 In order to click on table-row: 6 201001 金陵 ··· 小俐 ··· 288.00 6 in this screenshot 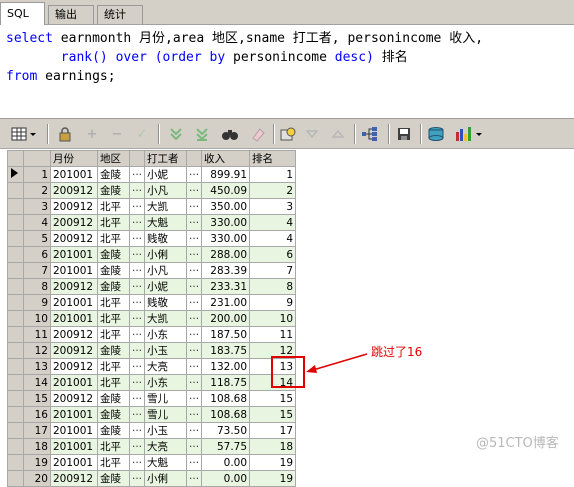, I will do `click(152, 254)`.